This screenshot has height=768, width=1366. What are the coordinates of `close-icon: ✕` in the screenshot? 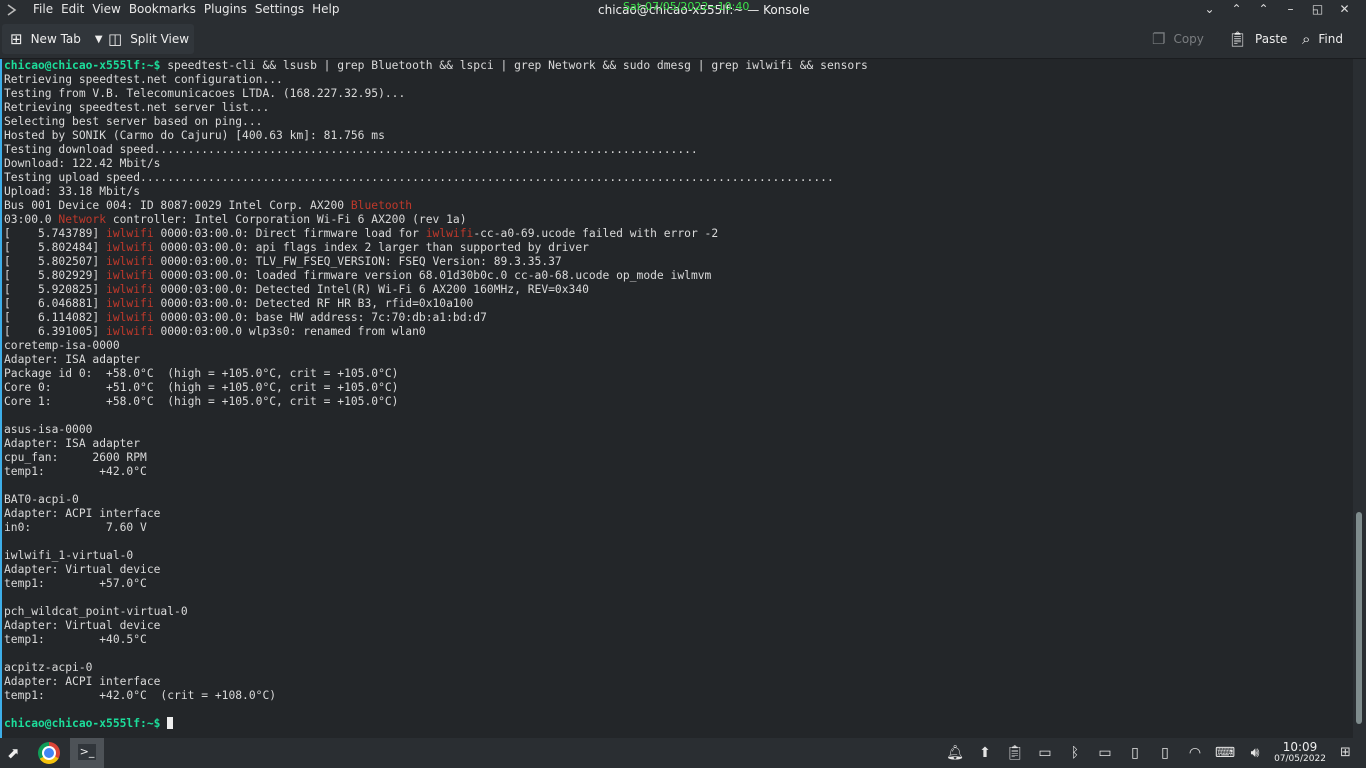 It's located at (1344, 9).